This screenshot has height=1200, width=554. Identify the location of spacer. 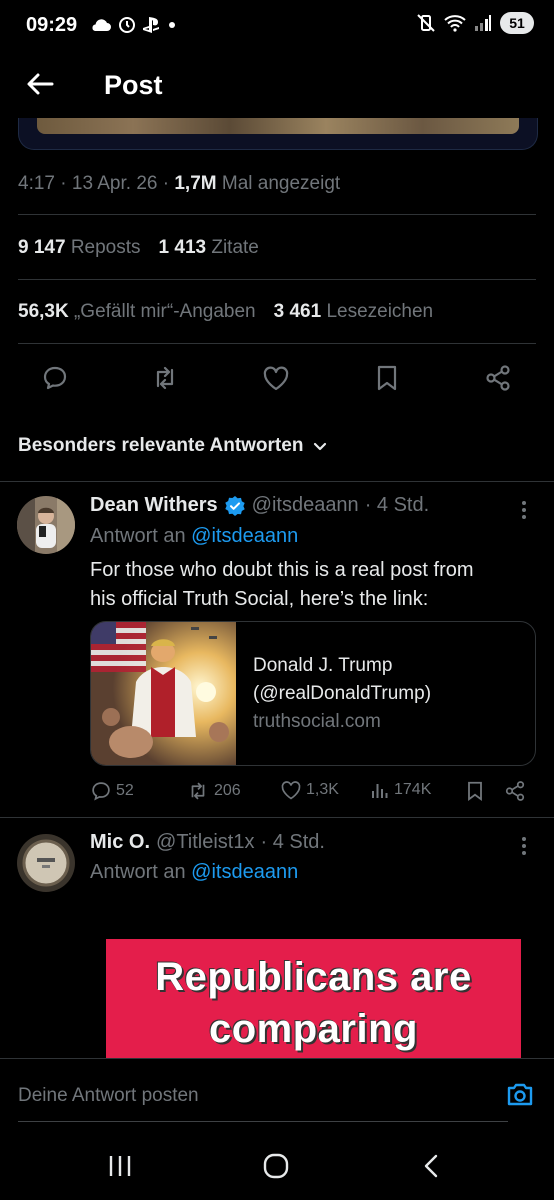
(277, 414).